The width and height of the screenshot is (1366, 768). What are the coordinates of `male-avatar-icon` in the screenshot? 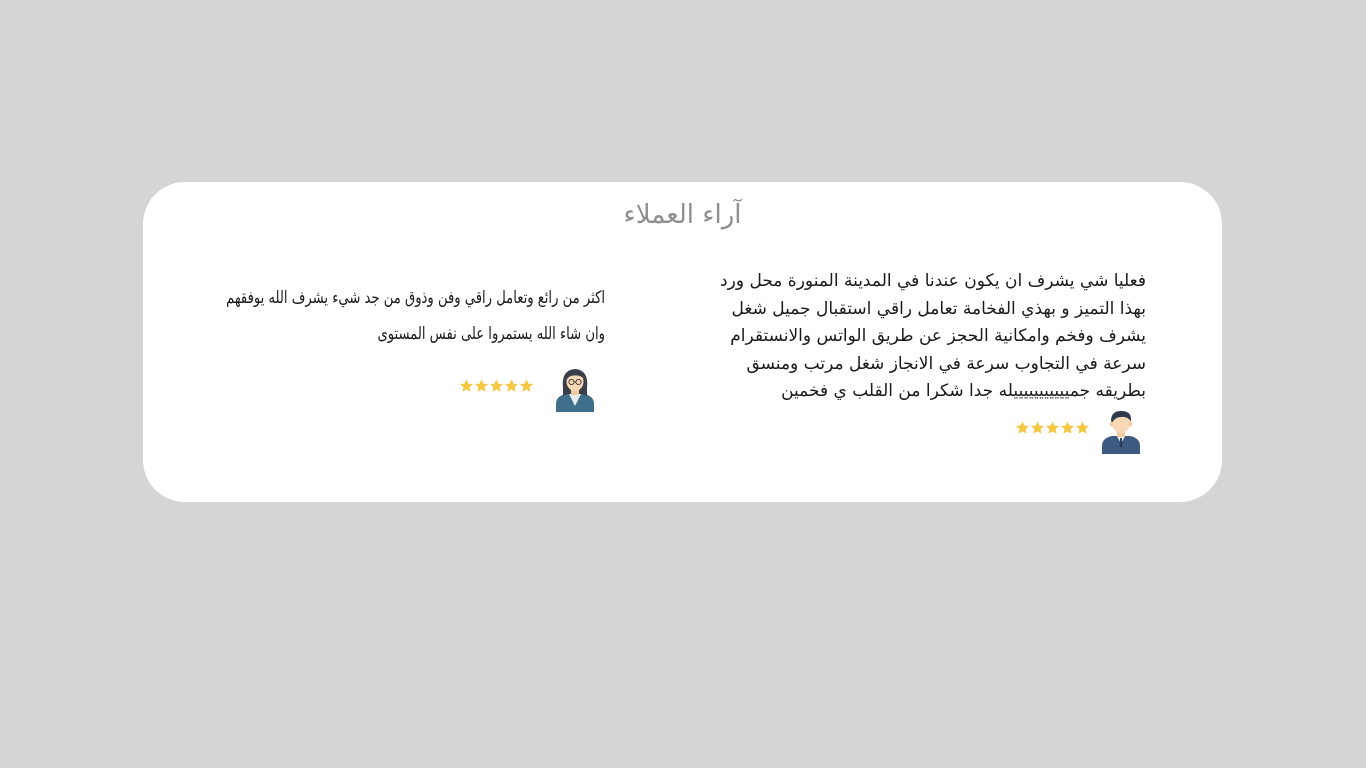 It's located at (1121, 432).